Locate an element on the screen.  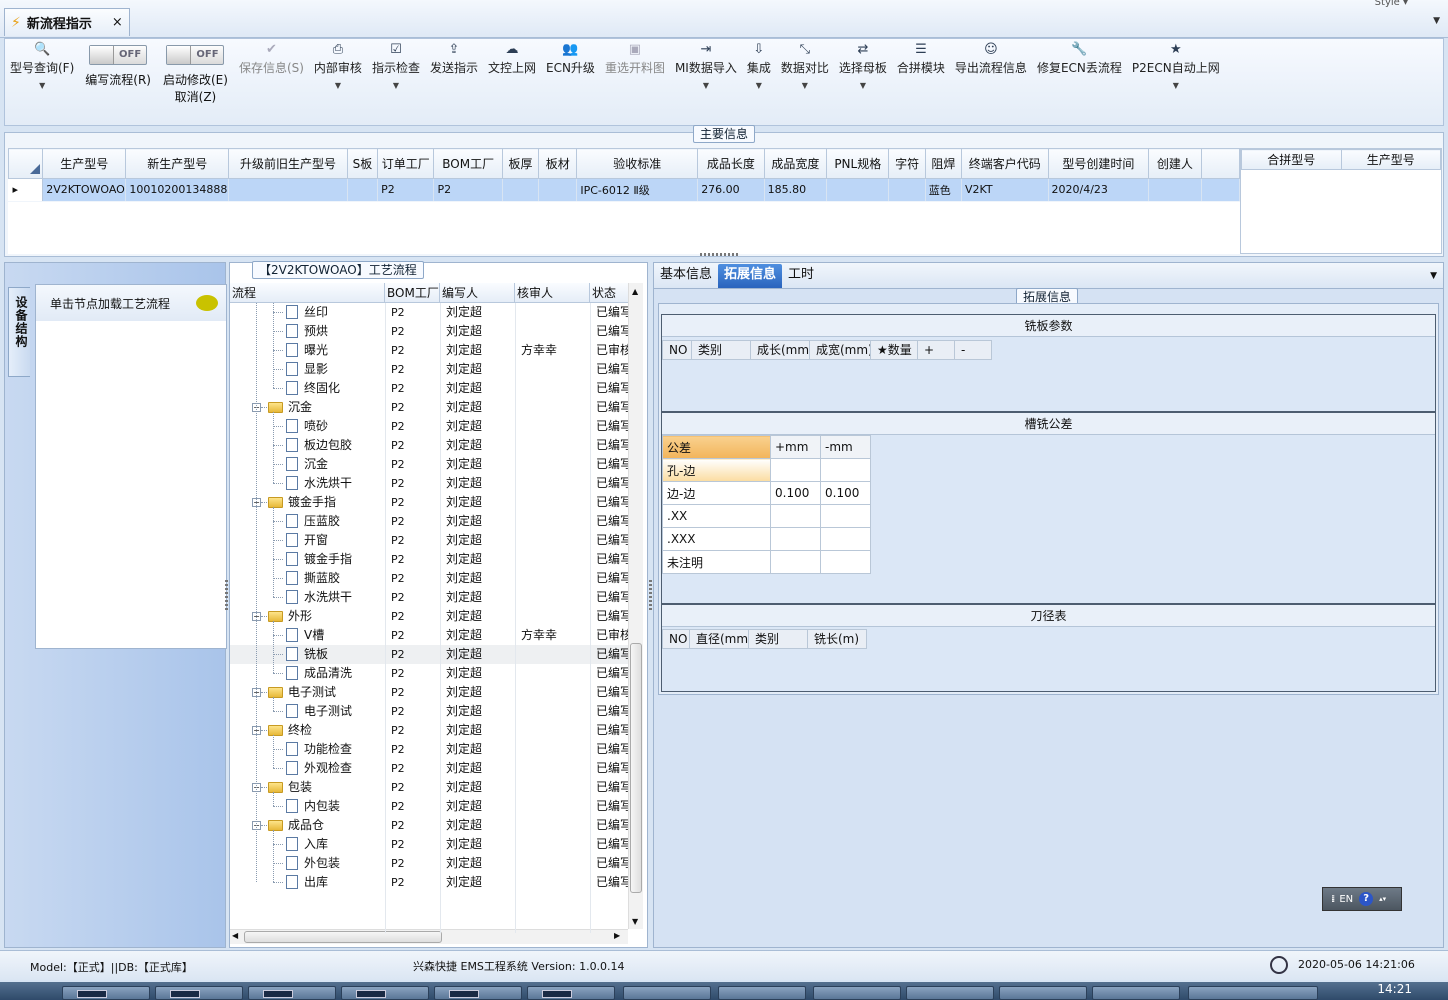
column-header: 生产型号 is located at coordinates (84, 163).